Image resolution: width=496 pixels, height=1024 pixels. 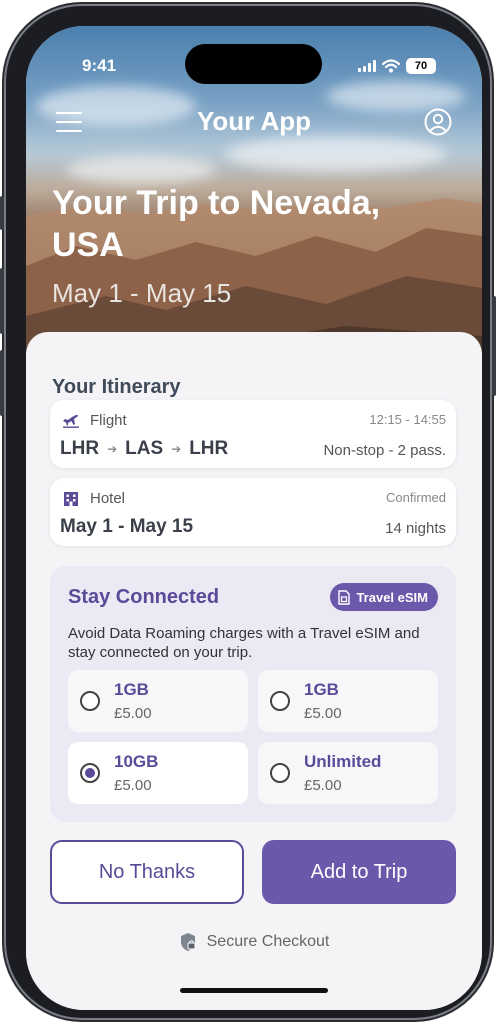 What do you see at coordinates (2, 383) in the screenshot?
I see `volume-down-button` at bounding box center [2, 383].